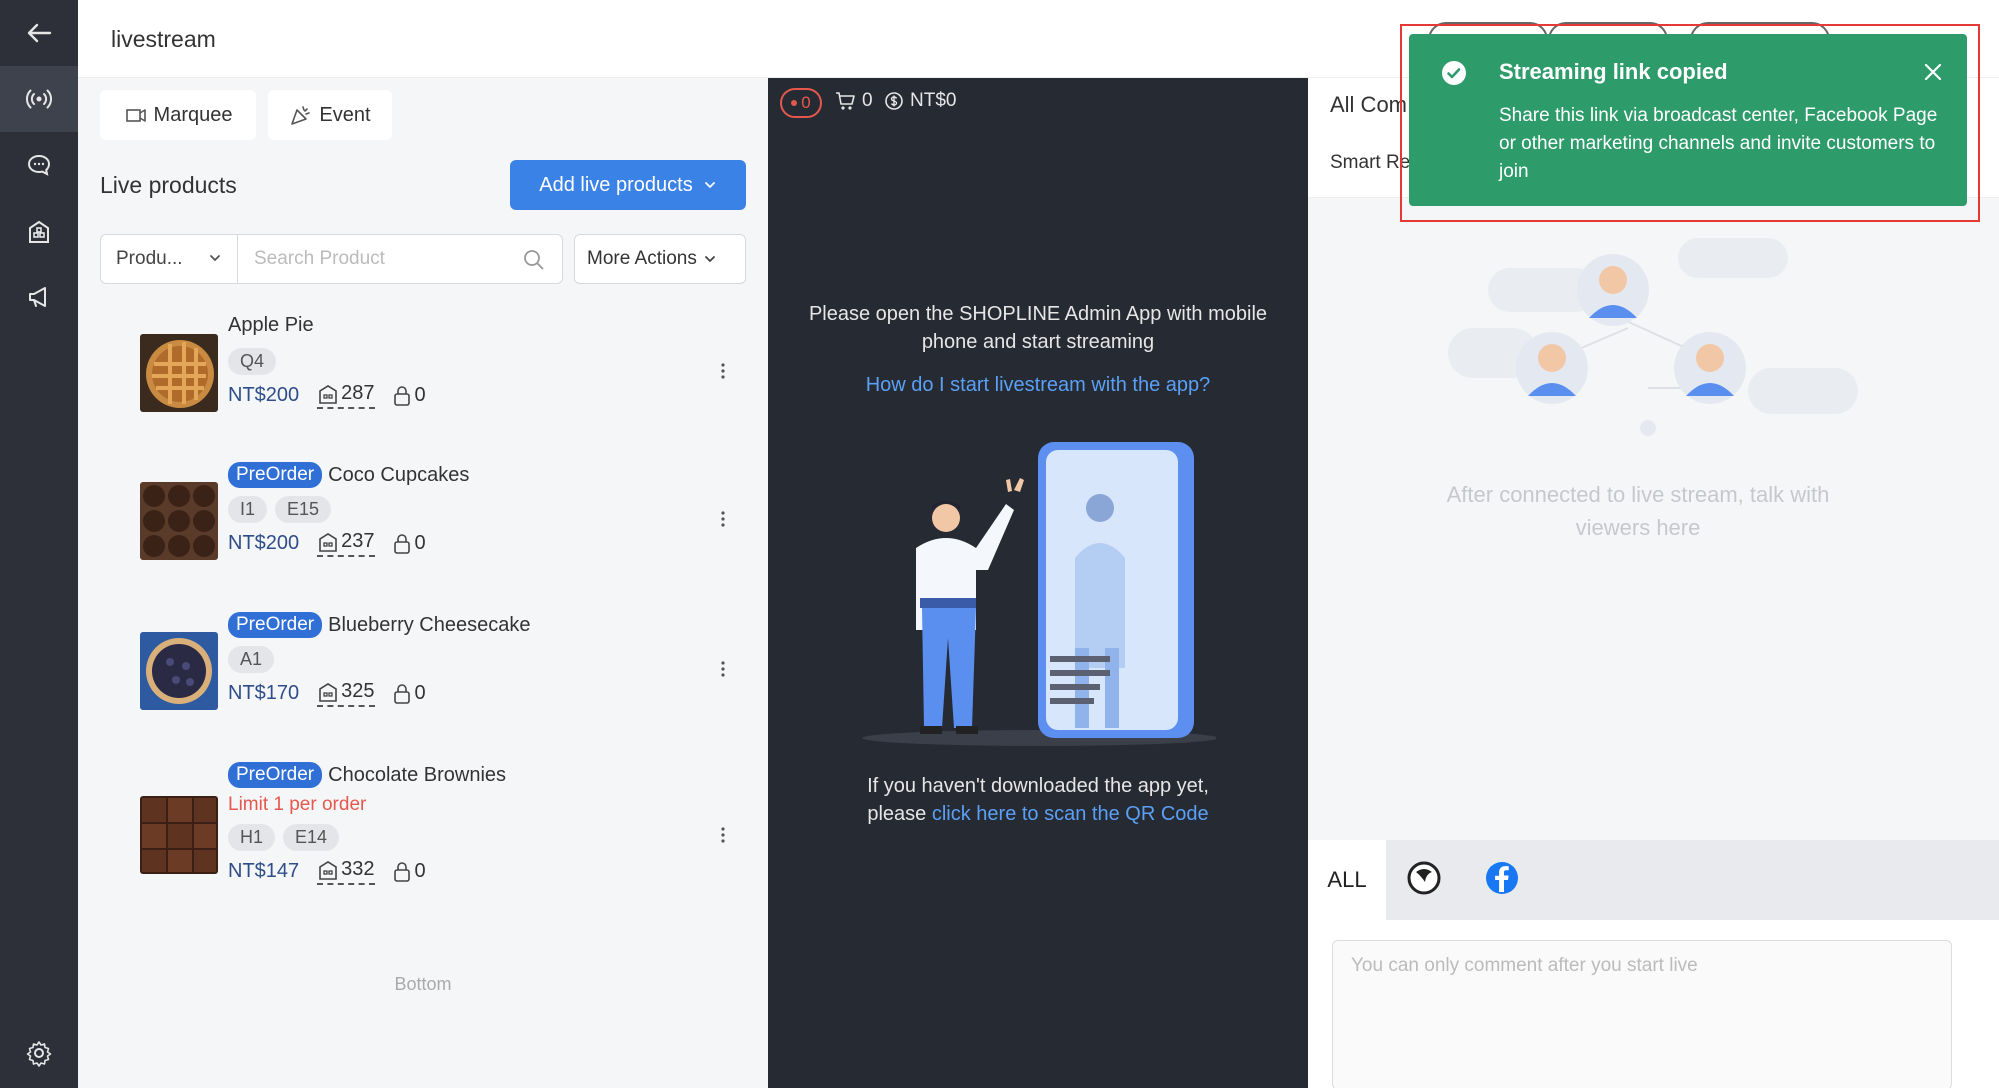  I want to click on tab-all: ALL, so click(1347, 880).